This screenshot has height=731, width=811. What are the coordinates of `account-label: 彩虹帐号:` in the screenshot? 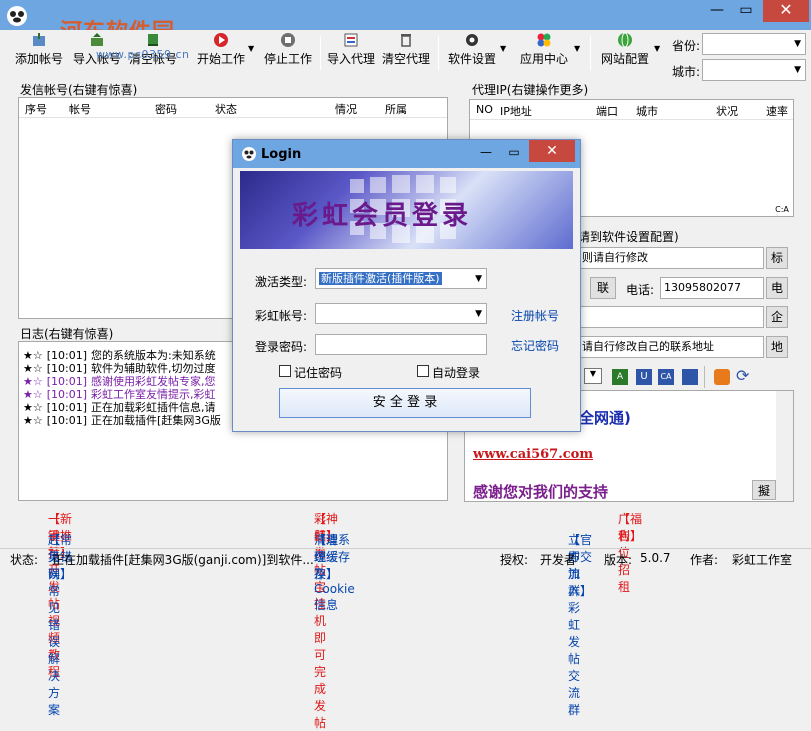 It's located at (281, 316).